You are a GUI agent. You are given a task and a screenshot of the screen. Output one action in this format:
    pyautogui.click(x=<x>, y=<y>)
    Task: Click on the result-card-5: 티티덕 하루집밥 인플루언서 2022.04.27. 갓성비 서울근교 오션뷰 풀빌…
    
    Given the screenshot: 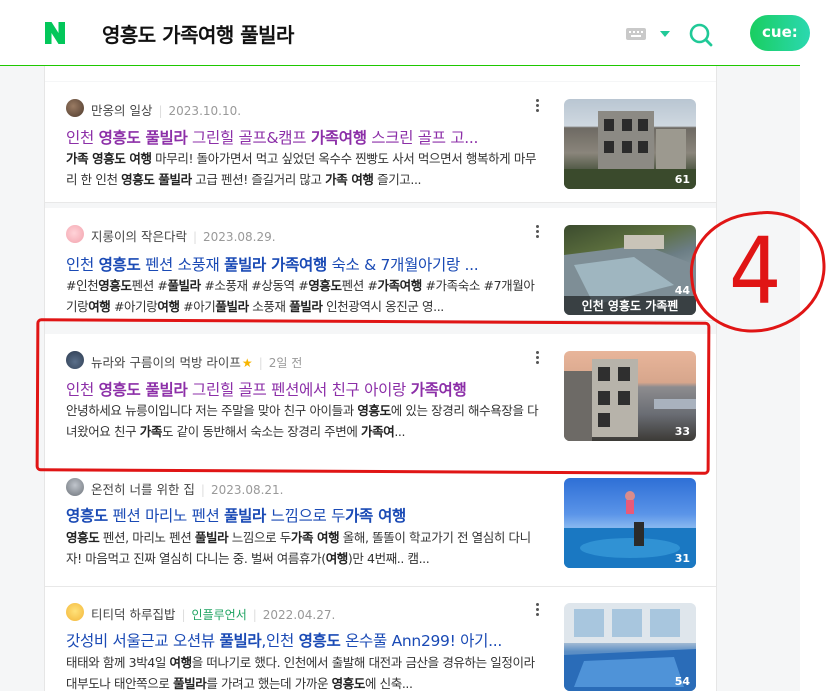 What is the action you would take?
    pyautogui.click(x=380, y=639)
    